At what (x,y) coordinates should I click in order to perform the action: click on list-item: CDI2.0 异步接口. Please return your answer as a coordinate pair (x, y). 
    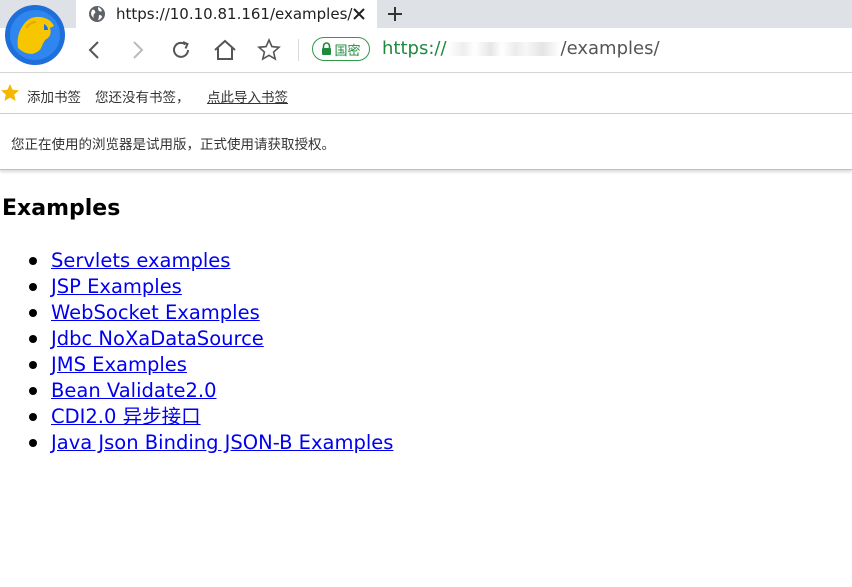
    Looking at the image, I should click on (196, 417).